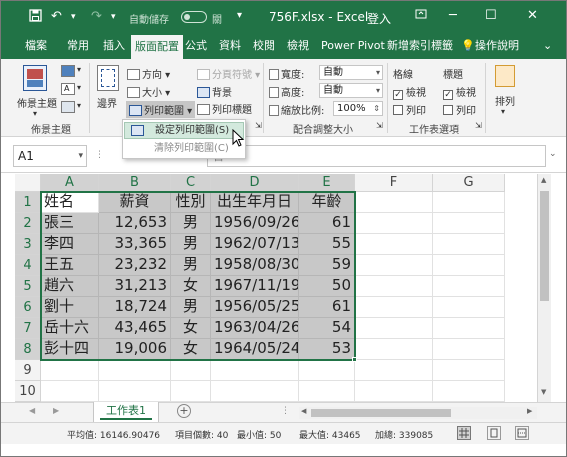 This screenshot has height=457, width=567. What do you see at coordinates (303, 411) in the screenshot?
I see `scroll-left-icon: ◀` at bounding box center [303, 411].